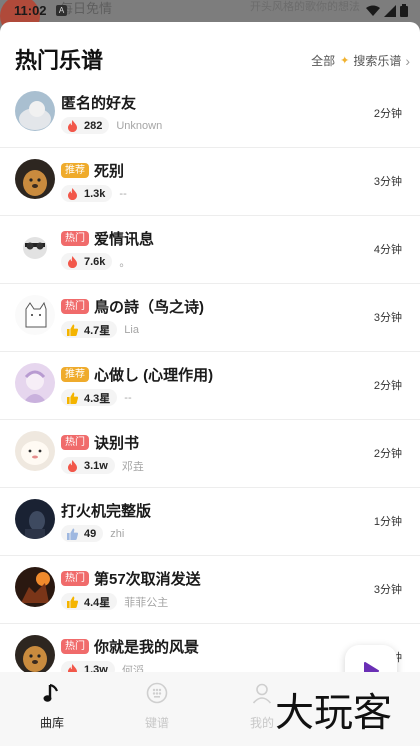 Image resolution: width=420 pixels, height=746 pixels. What do you see at coordinates (323, 60) in the screenshot?
I see `all-button: 全部` at bounding box center [323, 60].